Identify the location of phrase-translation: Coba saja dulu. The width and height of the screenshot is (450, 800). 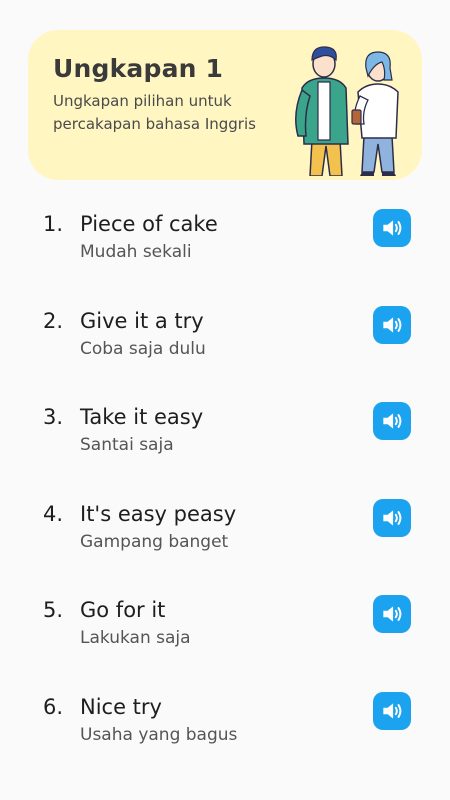
(143, 348).